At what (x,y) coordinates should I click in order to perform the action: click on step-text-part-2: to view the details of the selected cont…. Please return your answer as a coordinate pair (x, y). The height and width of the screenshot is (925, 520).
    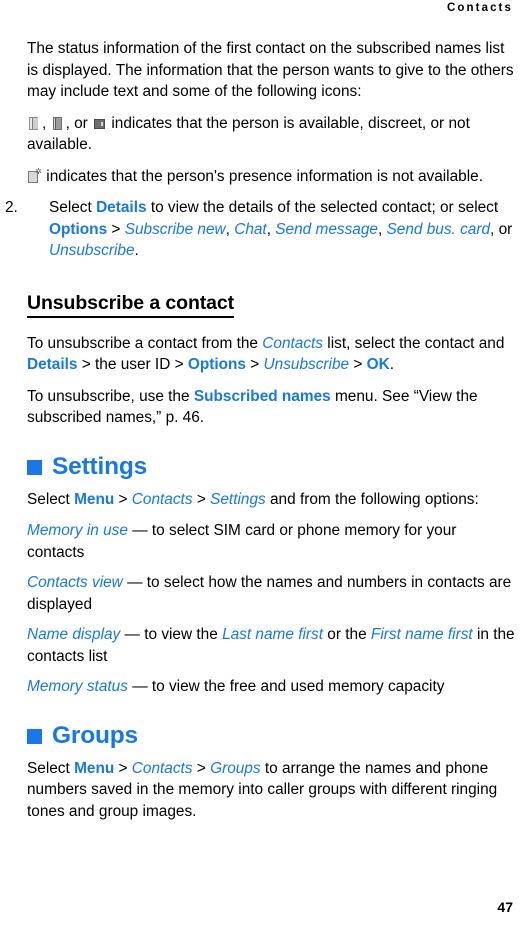
    Looking at the image, I should click on (322, 207).